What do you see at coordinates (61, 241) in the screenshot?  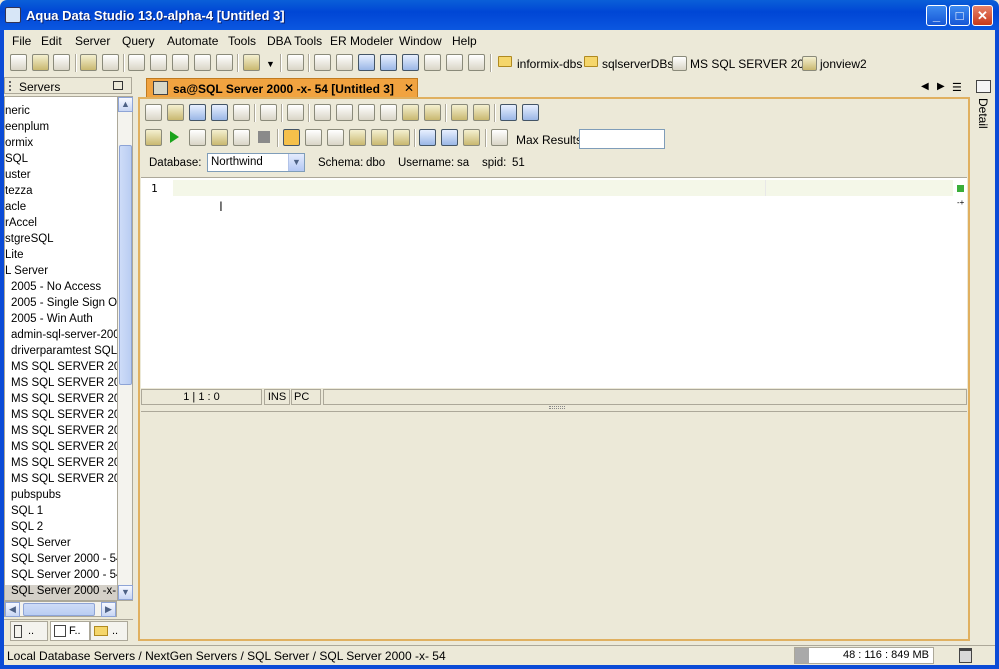 I see `server-tree-item: stgreSQL` at bounding box center [61, 241].